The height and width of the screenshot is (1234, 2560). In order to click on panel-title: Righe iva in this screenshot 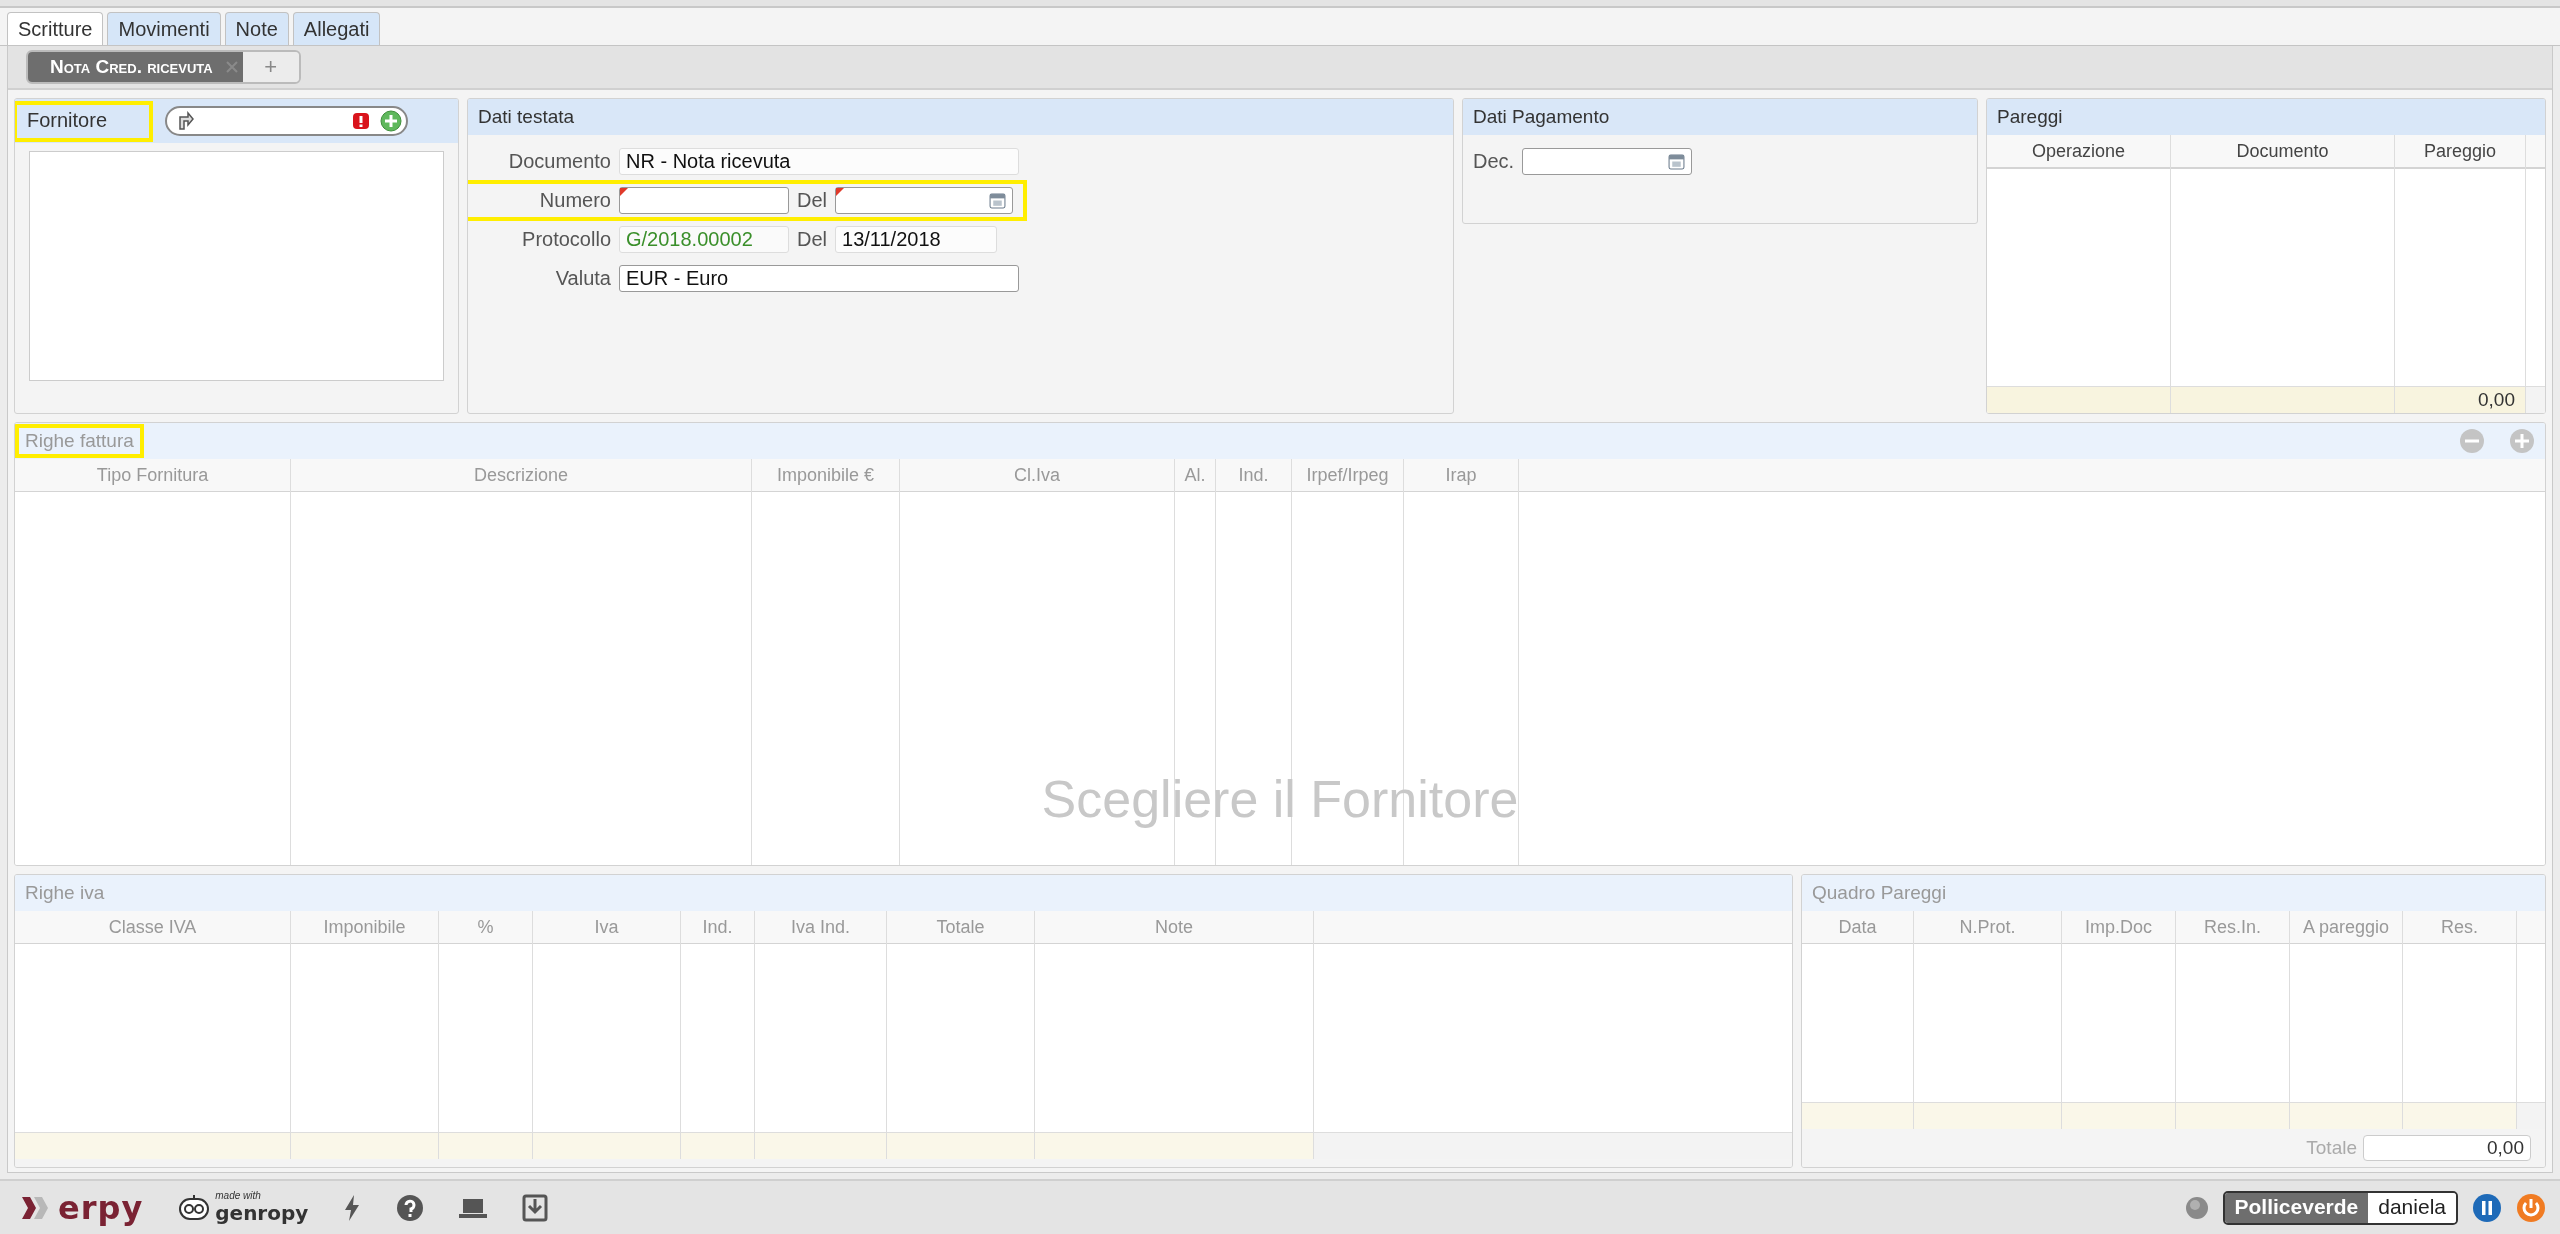, I will do `click(65, 893)`.